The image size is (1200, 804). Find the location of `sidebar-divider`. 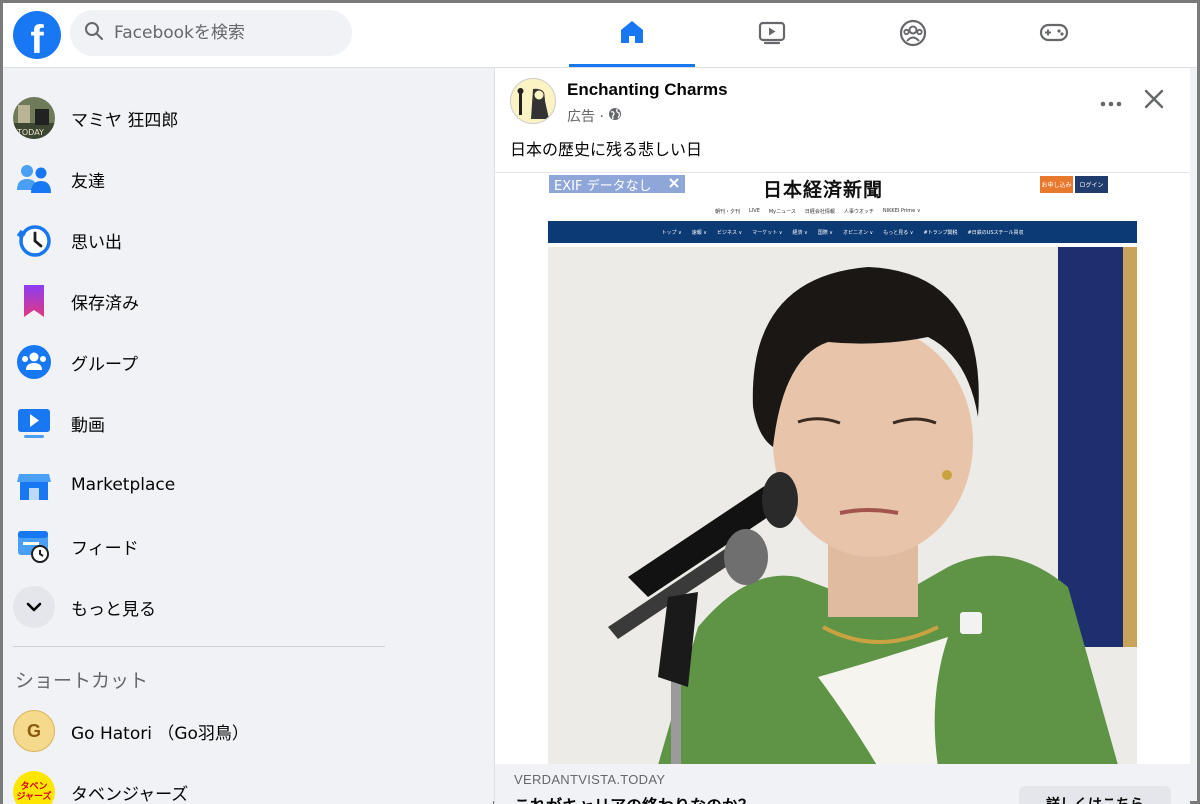

sidebar-divider is located at coordinates (199, 646).